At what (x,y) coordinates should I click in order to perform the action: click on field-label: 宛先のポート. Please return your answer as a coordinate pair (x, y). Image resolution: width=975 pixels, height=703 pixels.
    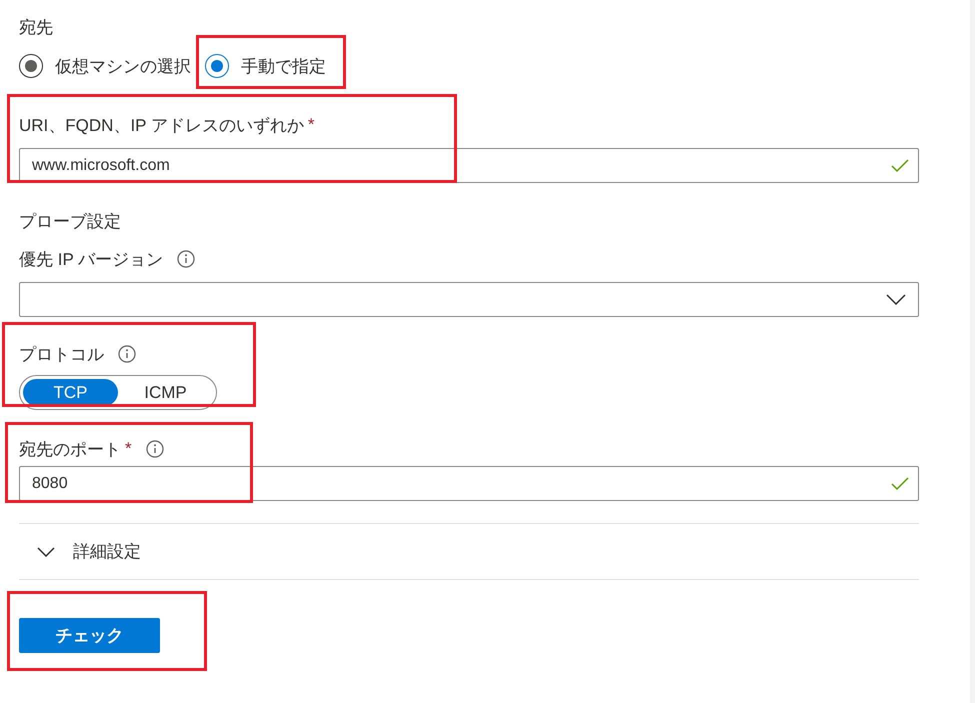
    Looking at the image, I should click on (70, 449).